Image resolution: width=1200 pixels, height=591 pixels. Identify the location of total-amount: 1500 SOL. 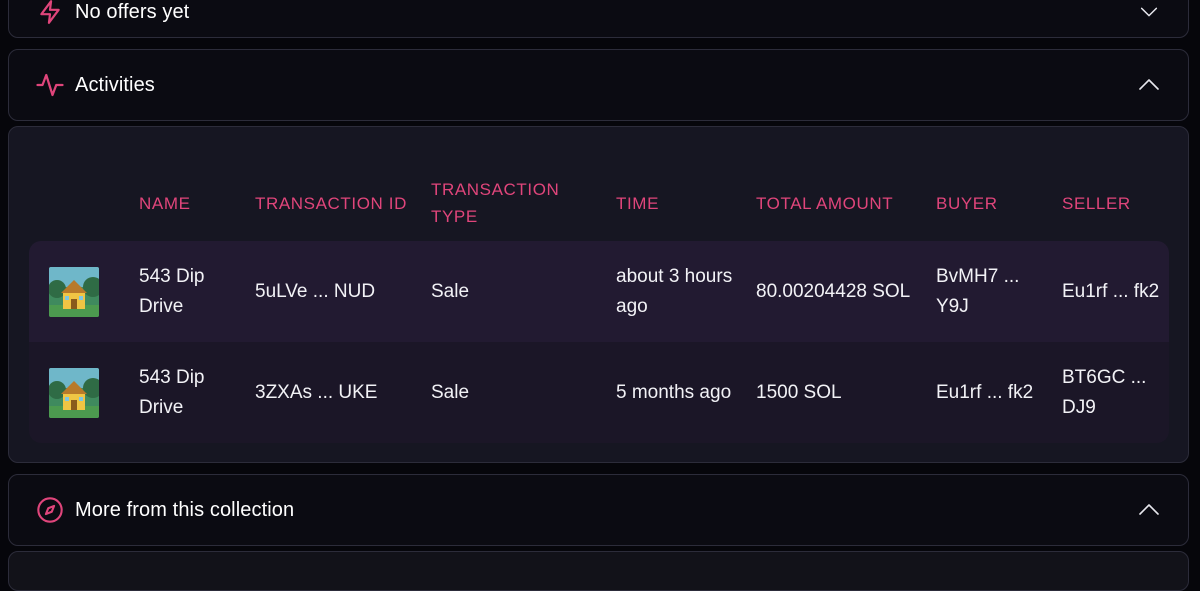
(846, 392).